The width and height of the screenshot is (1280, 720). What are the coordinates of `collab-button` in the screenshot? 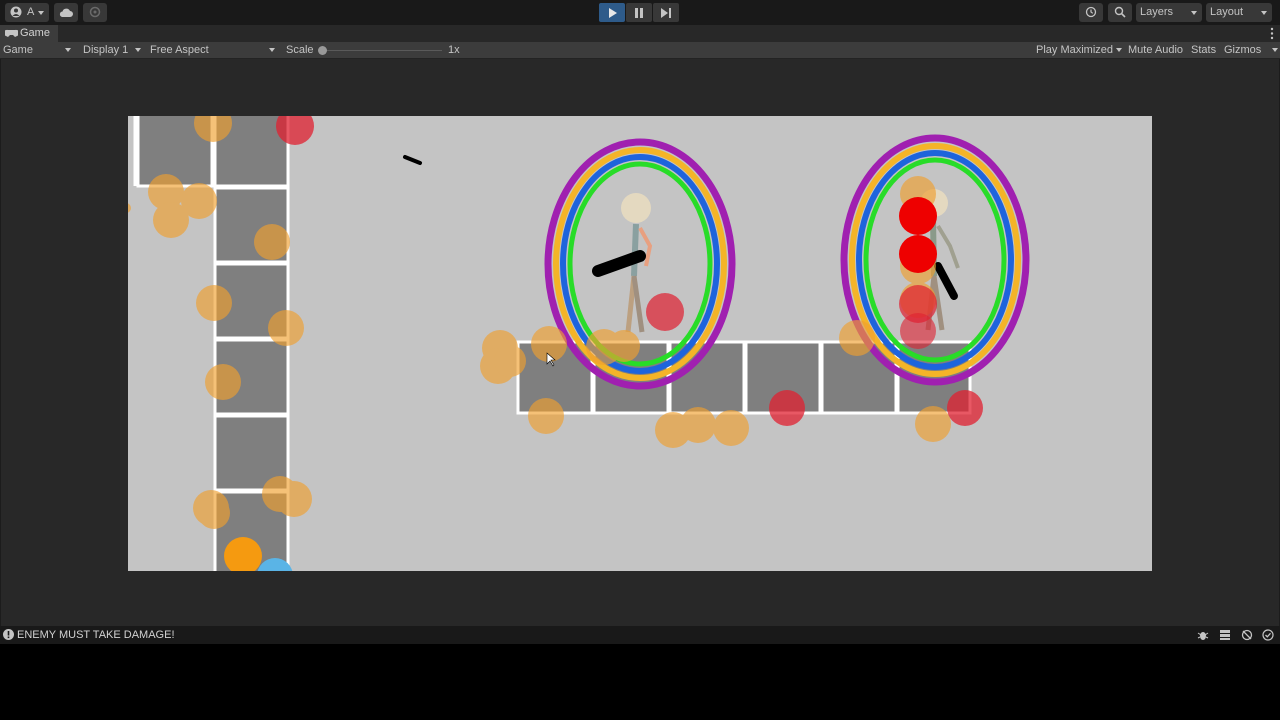 It's located at (95, 12).